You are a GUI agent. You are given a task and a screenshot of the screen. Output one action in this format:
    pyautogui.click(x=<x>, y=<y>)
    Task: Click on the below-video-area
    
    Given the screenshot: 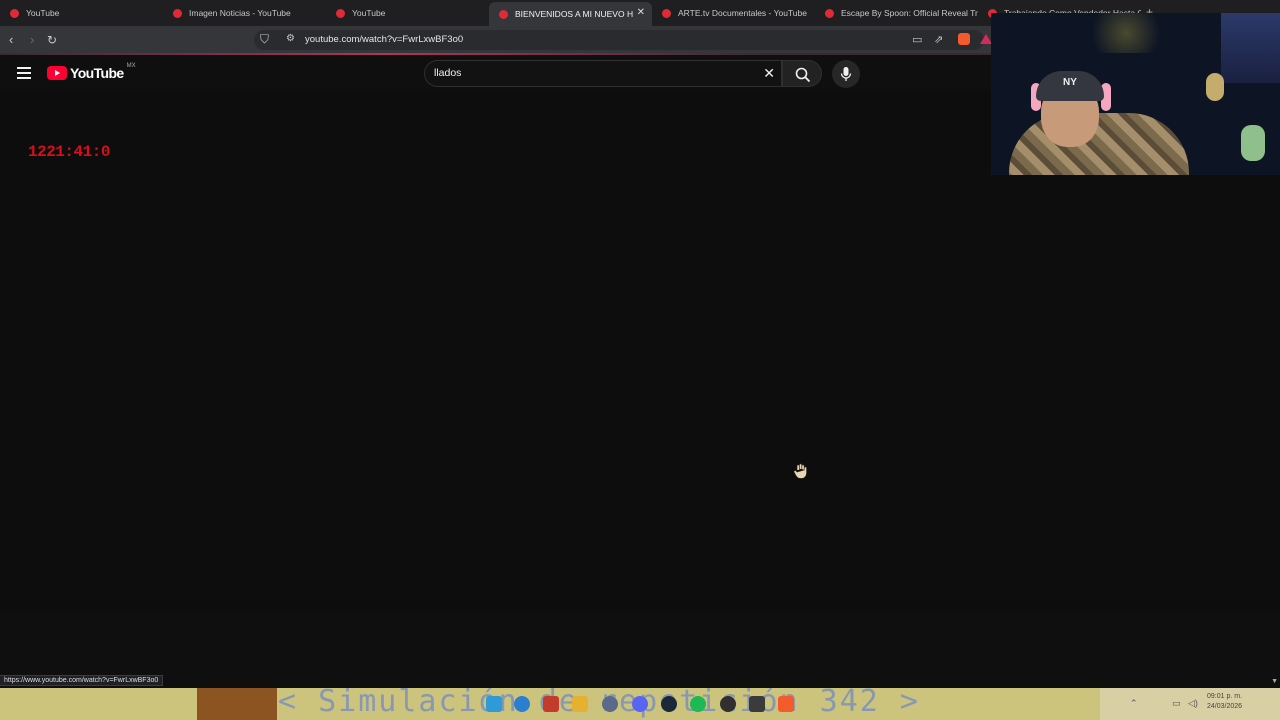 What is the action you would take?
    pyautogui.click(x=640, y=650)
    